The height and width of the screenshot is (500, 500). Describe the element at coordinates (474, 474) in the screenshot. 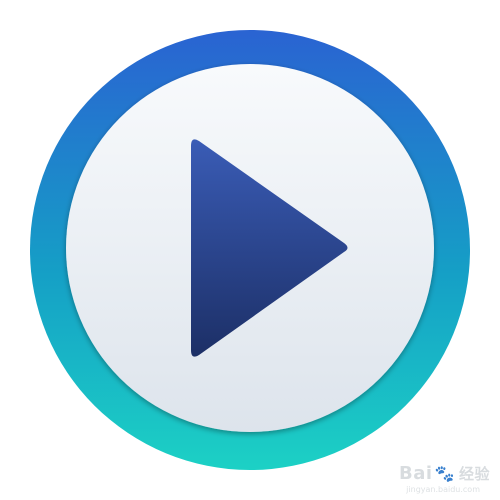

I see `watermark-brand-right: 经验` at that location.